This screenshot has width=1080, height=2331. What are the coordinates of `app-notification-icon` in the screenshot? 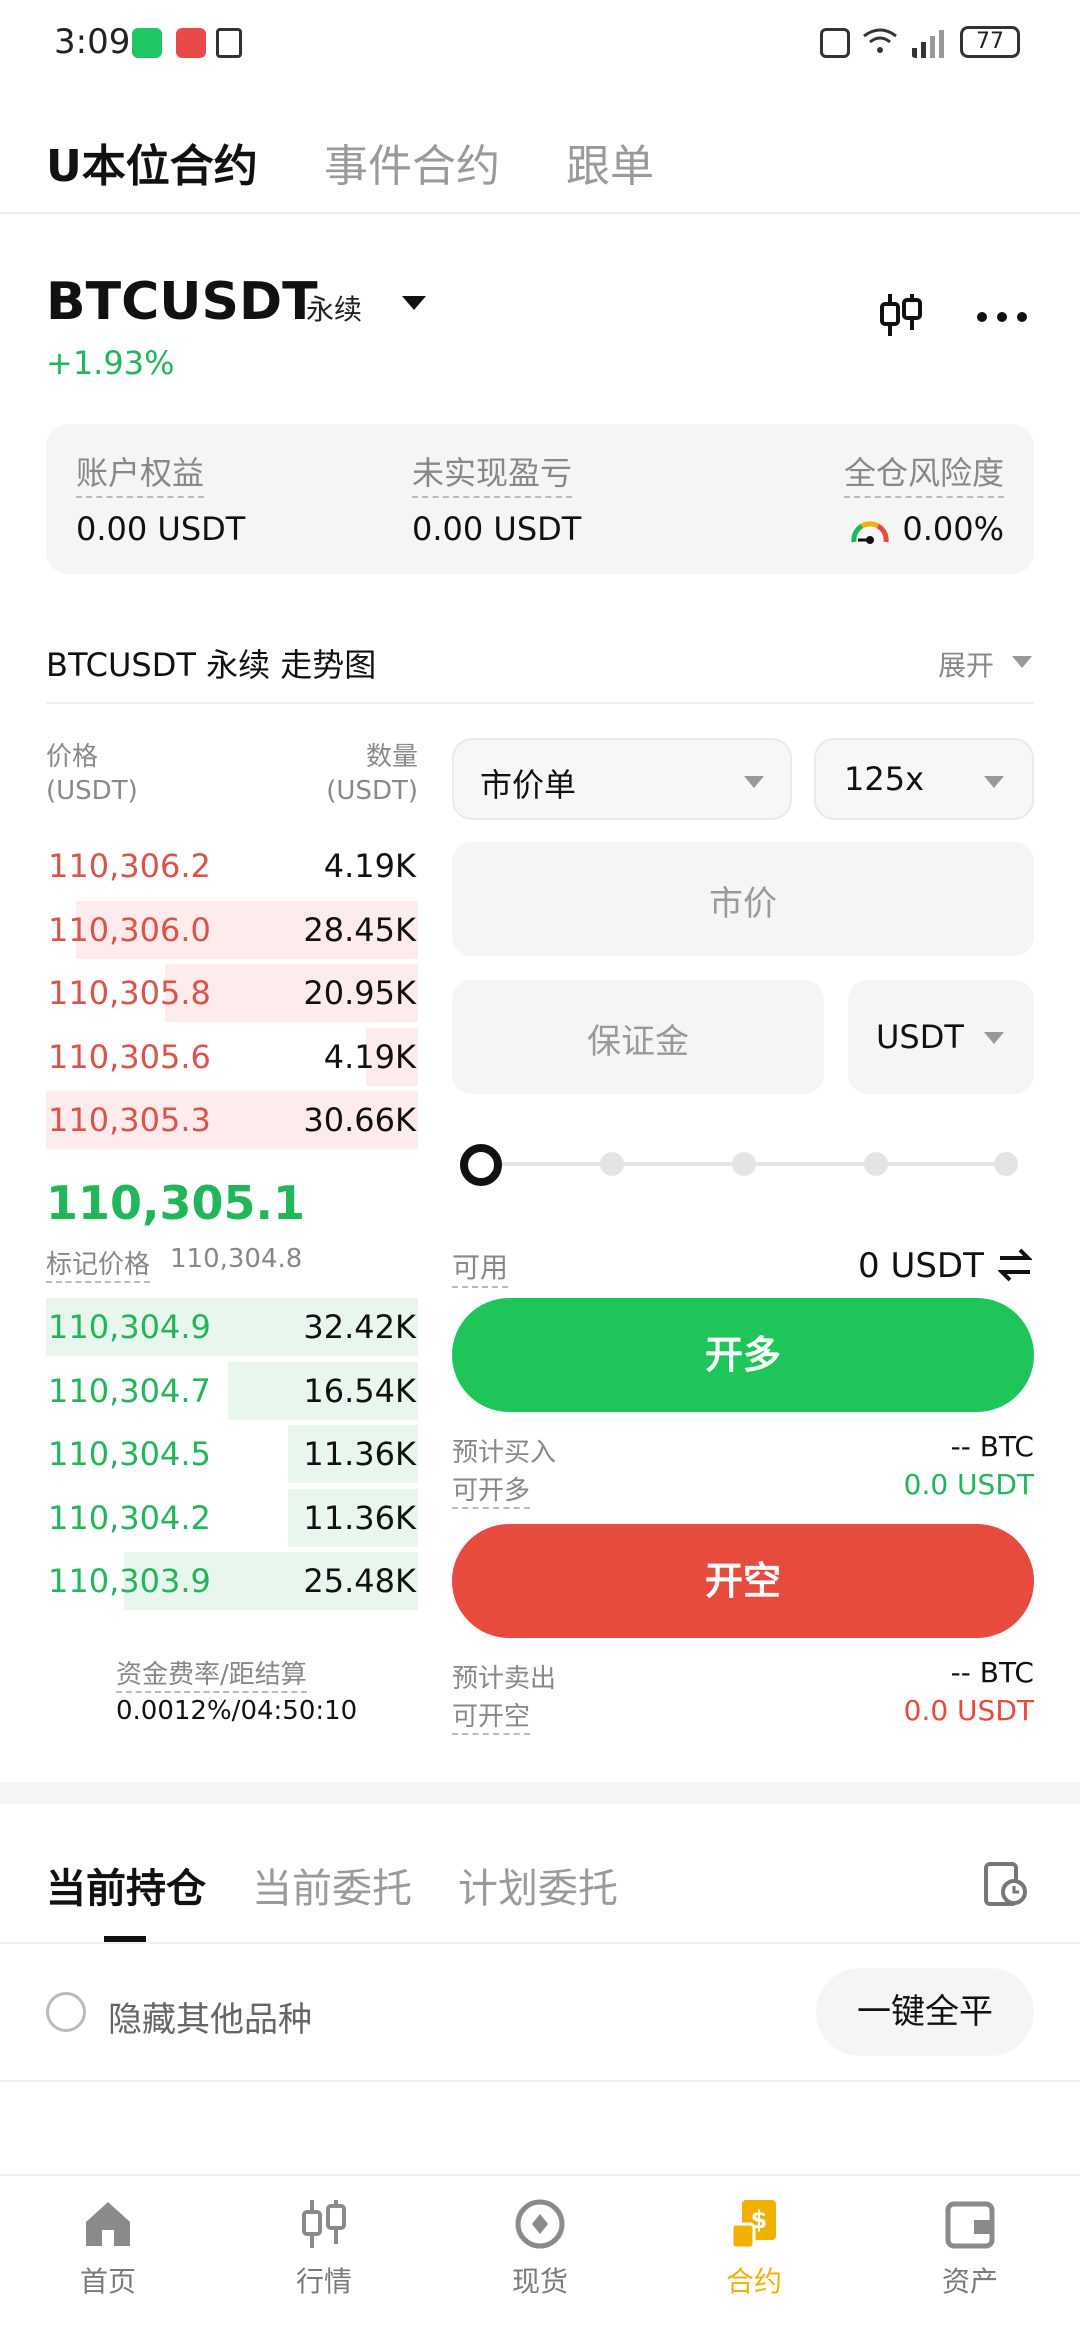 It's located at (147, 43).